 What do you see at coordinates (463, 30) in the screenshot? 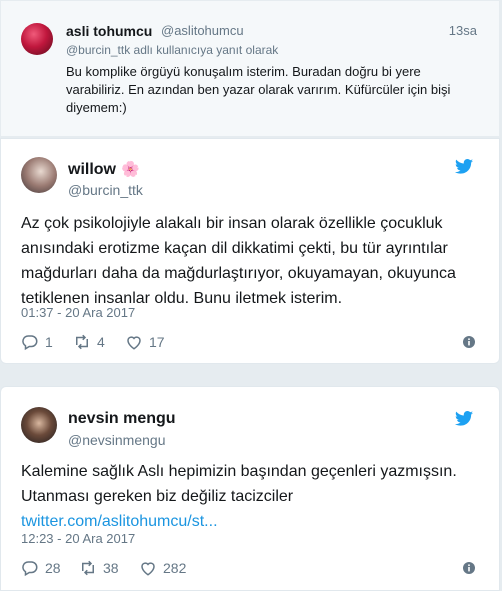
I see `tweet-time: 13sa` at bounding box center [463, 30].